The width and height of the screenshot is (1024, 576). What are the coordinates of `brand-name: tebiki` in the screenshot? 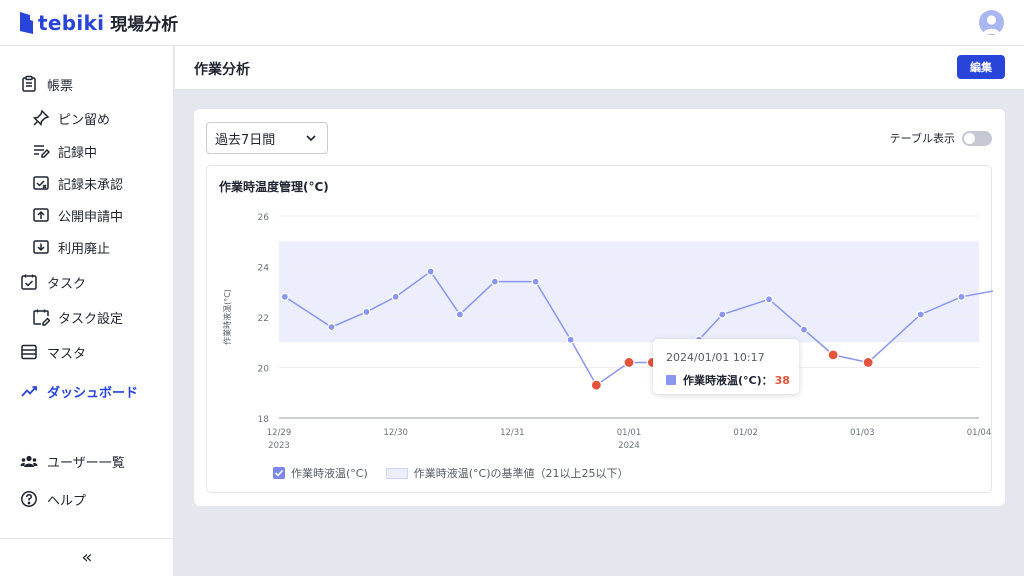 It's located at (71, 22).